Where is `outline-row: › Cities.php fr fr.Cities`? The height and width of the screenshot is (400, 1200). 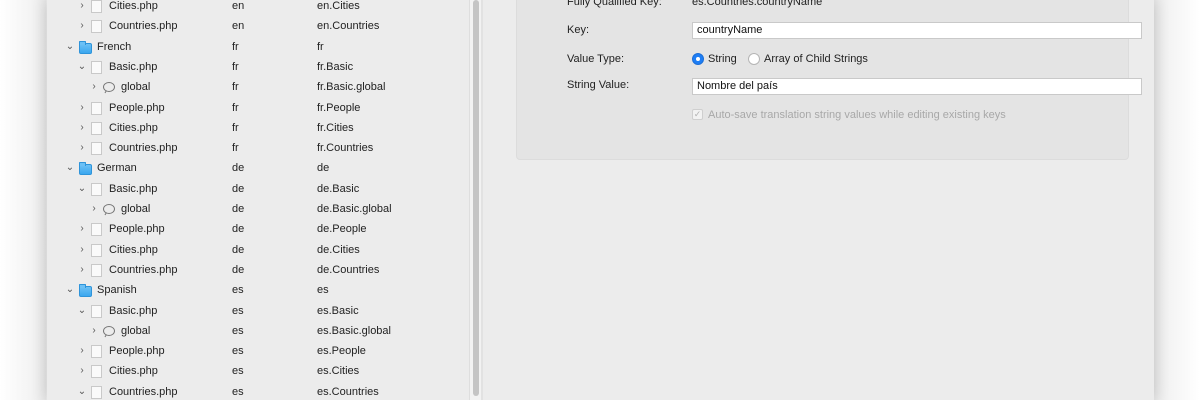
outline-row: › Cities.php fr fr.Cities is located at coordinates (258, 128).